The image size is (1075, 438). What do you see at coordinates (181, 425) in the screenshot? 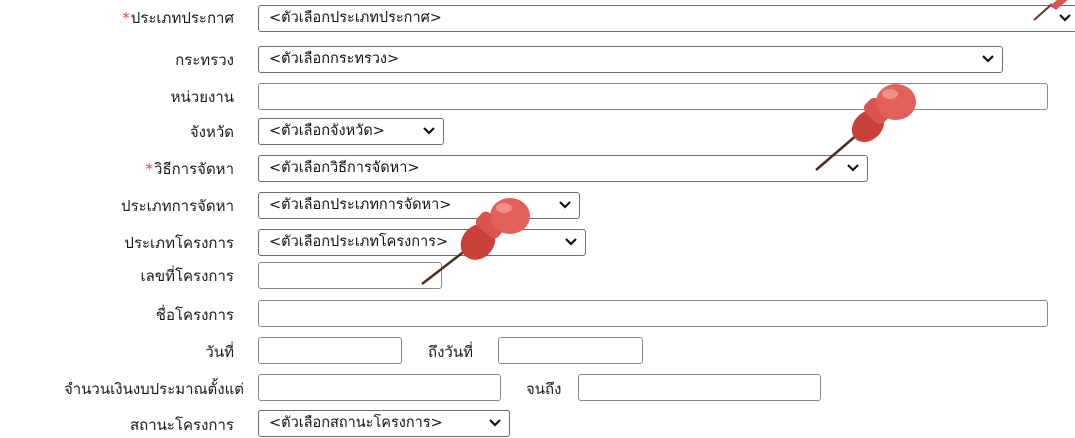
I see `project-status-label: สถานะโครงการ` at bounding box center [181, 425].